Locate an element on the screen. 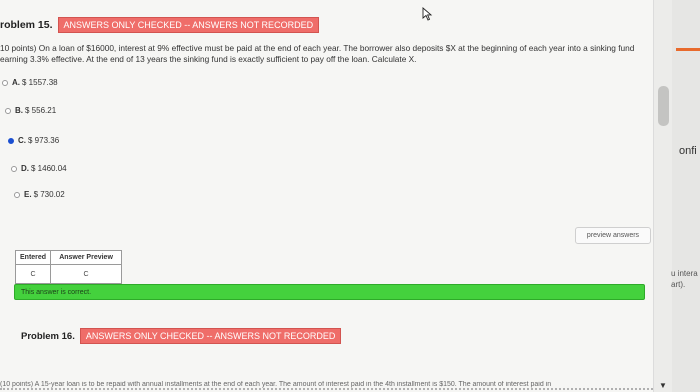 This screenshot has width=700, height=392. correct-feedback-bar: This answer is correct. is located at coordinates (329, 292).